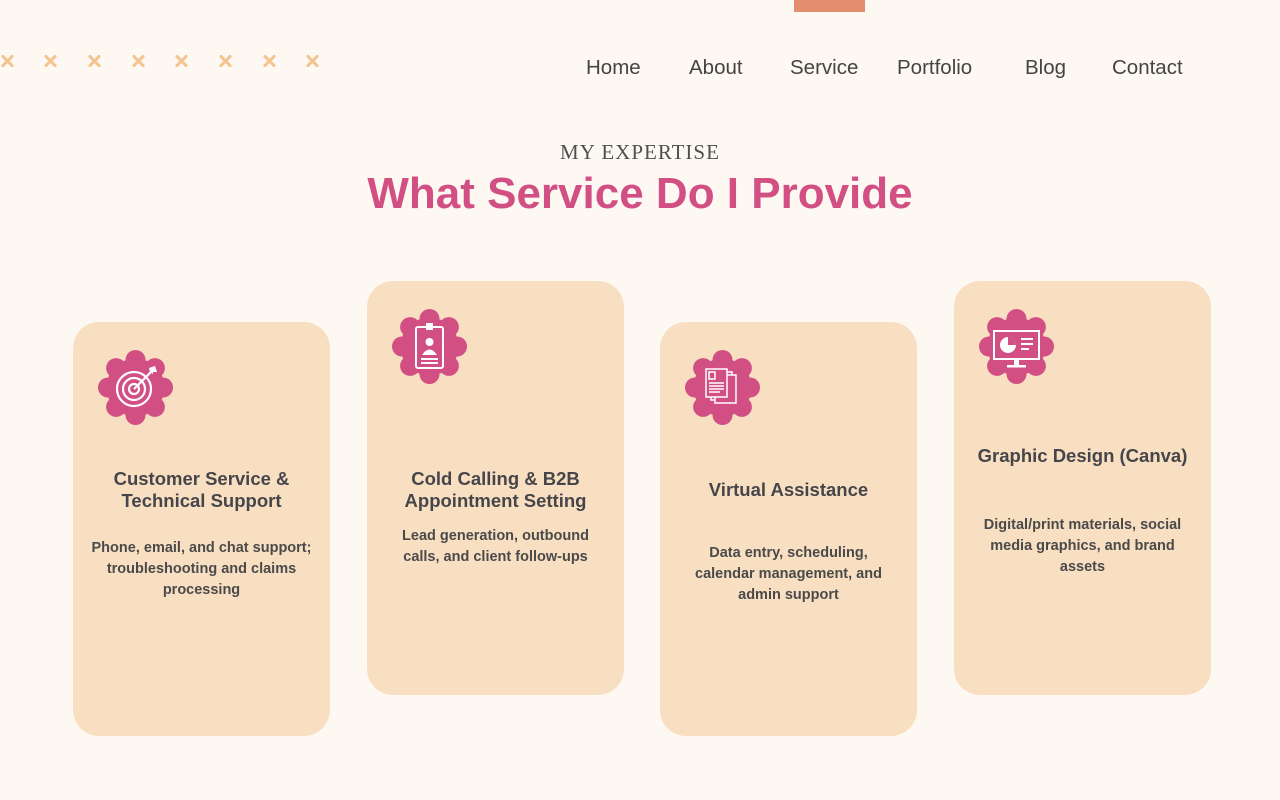  Describe the element at coordinates (429, 346) in the screenshot. I see `id-badge-icon` at that location.